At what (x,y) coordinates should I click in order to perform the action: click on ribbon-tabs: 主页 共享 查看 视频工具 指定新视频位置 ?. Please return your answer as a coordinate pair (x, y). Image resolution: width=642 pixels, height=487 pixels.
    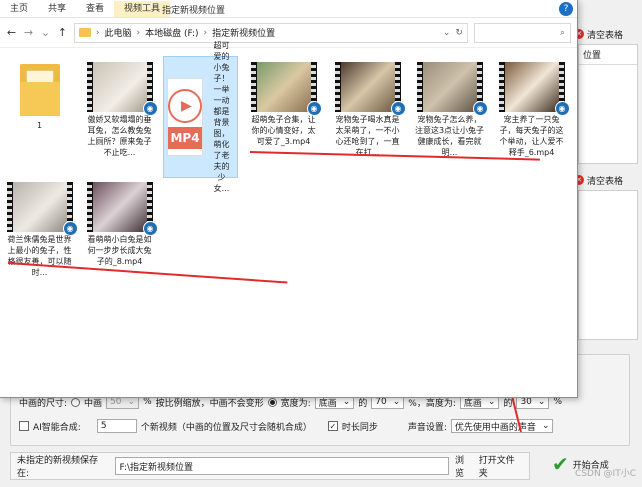
    Looking at the image, I should click on (288, 9).